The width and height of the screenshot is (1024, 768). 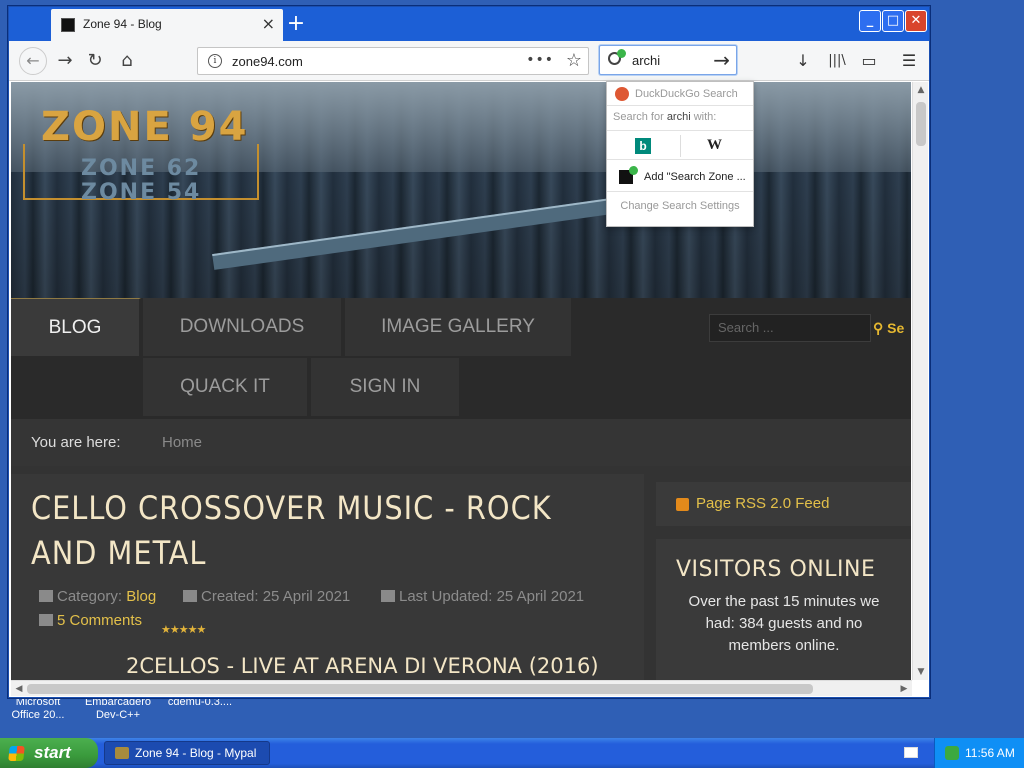 I want to click on horizontal-scrollbar: ◀ ▶, so click(x=461, y=688).